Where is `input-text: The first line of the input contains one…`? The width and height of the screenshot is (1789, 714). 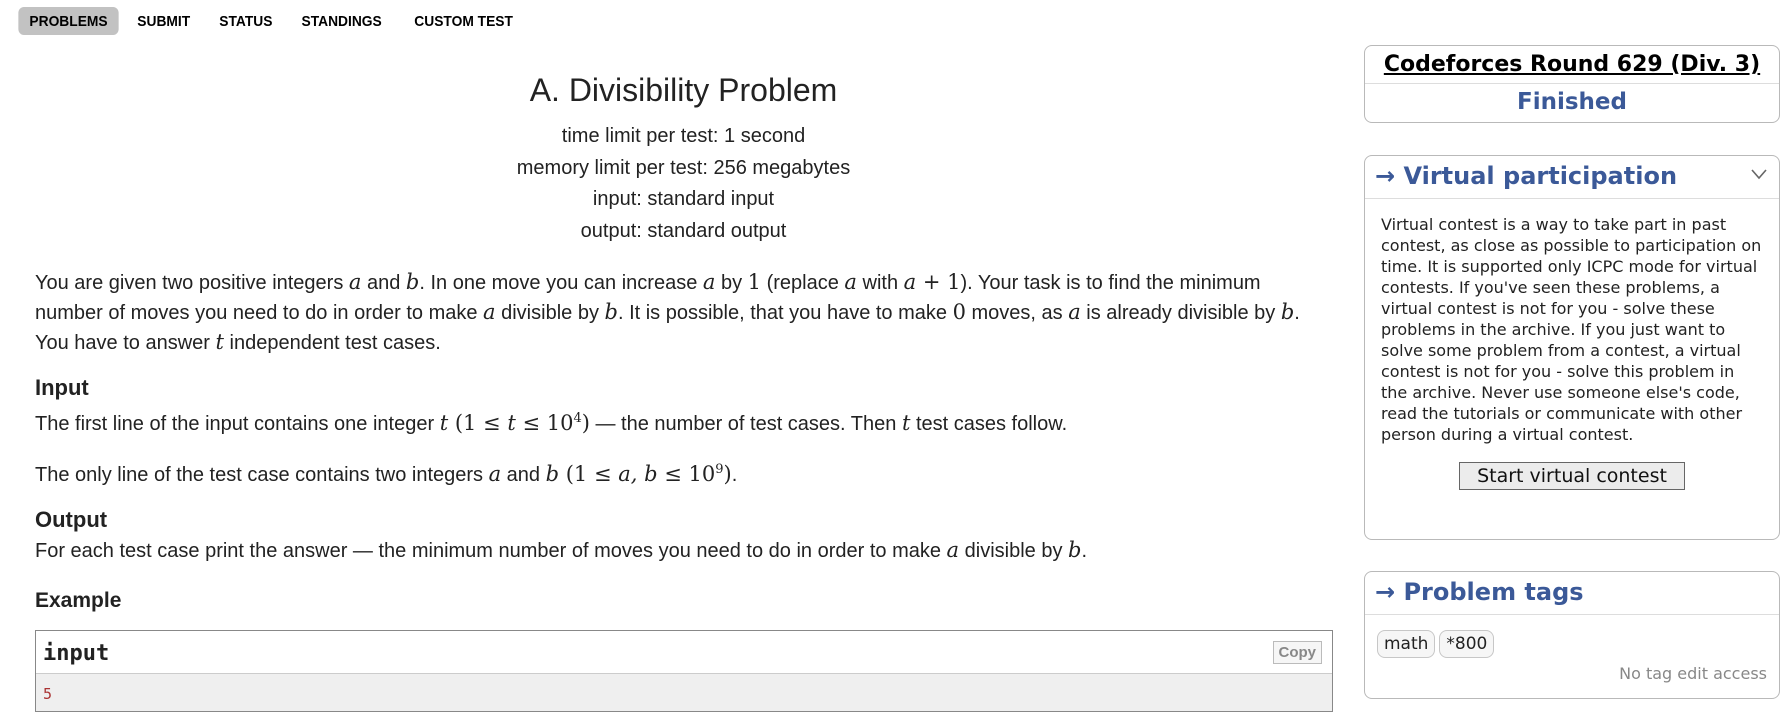
input-text: The first line of the input contains one… is located at coordinates (237, 424).